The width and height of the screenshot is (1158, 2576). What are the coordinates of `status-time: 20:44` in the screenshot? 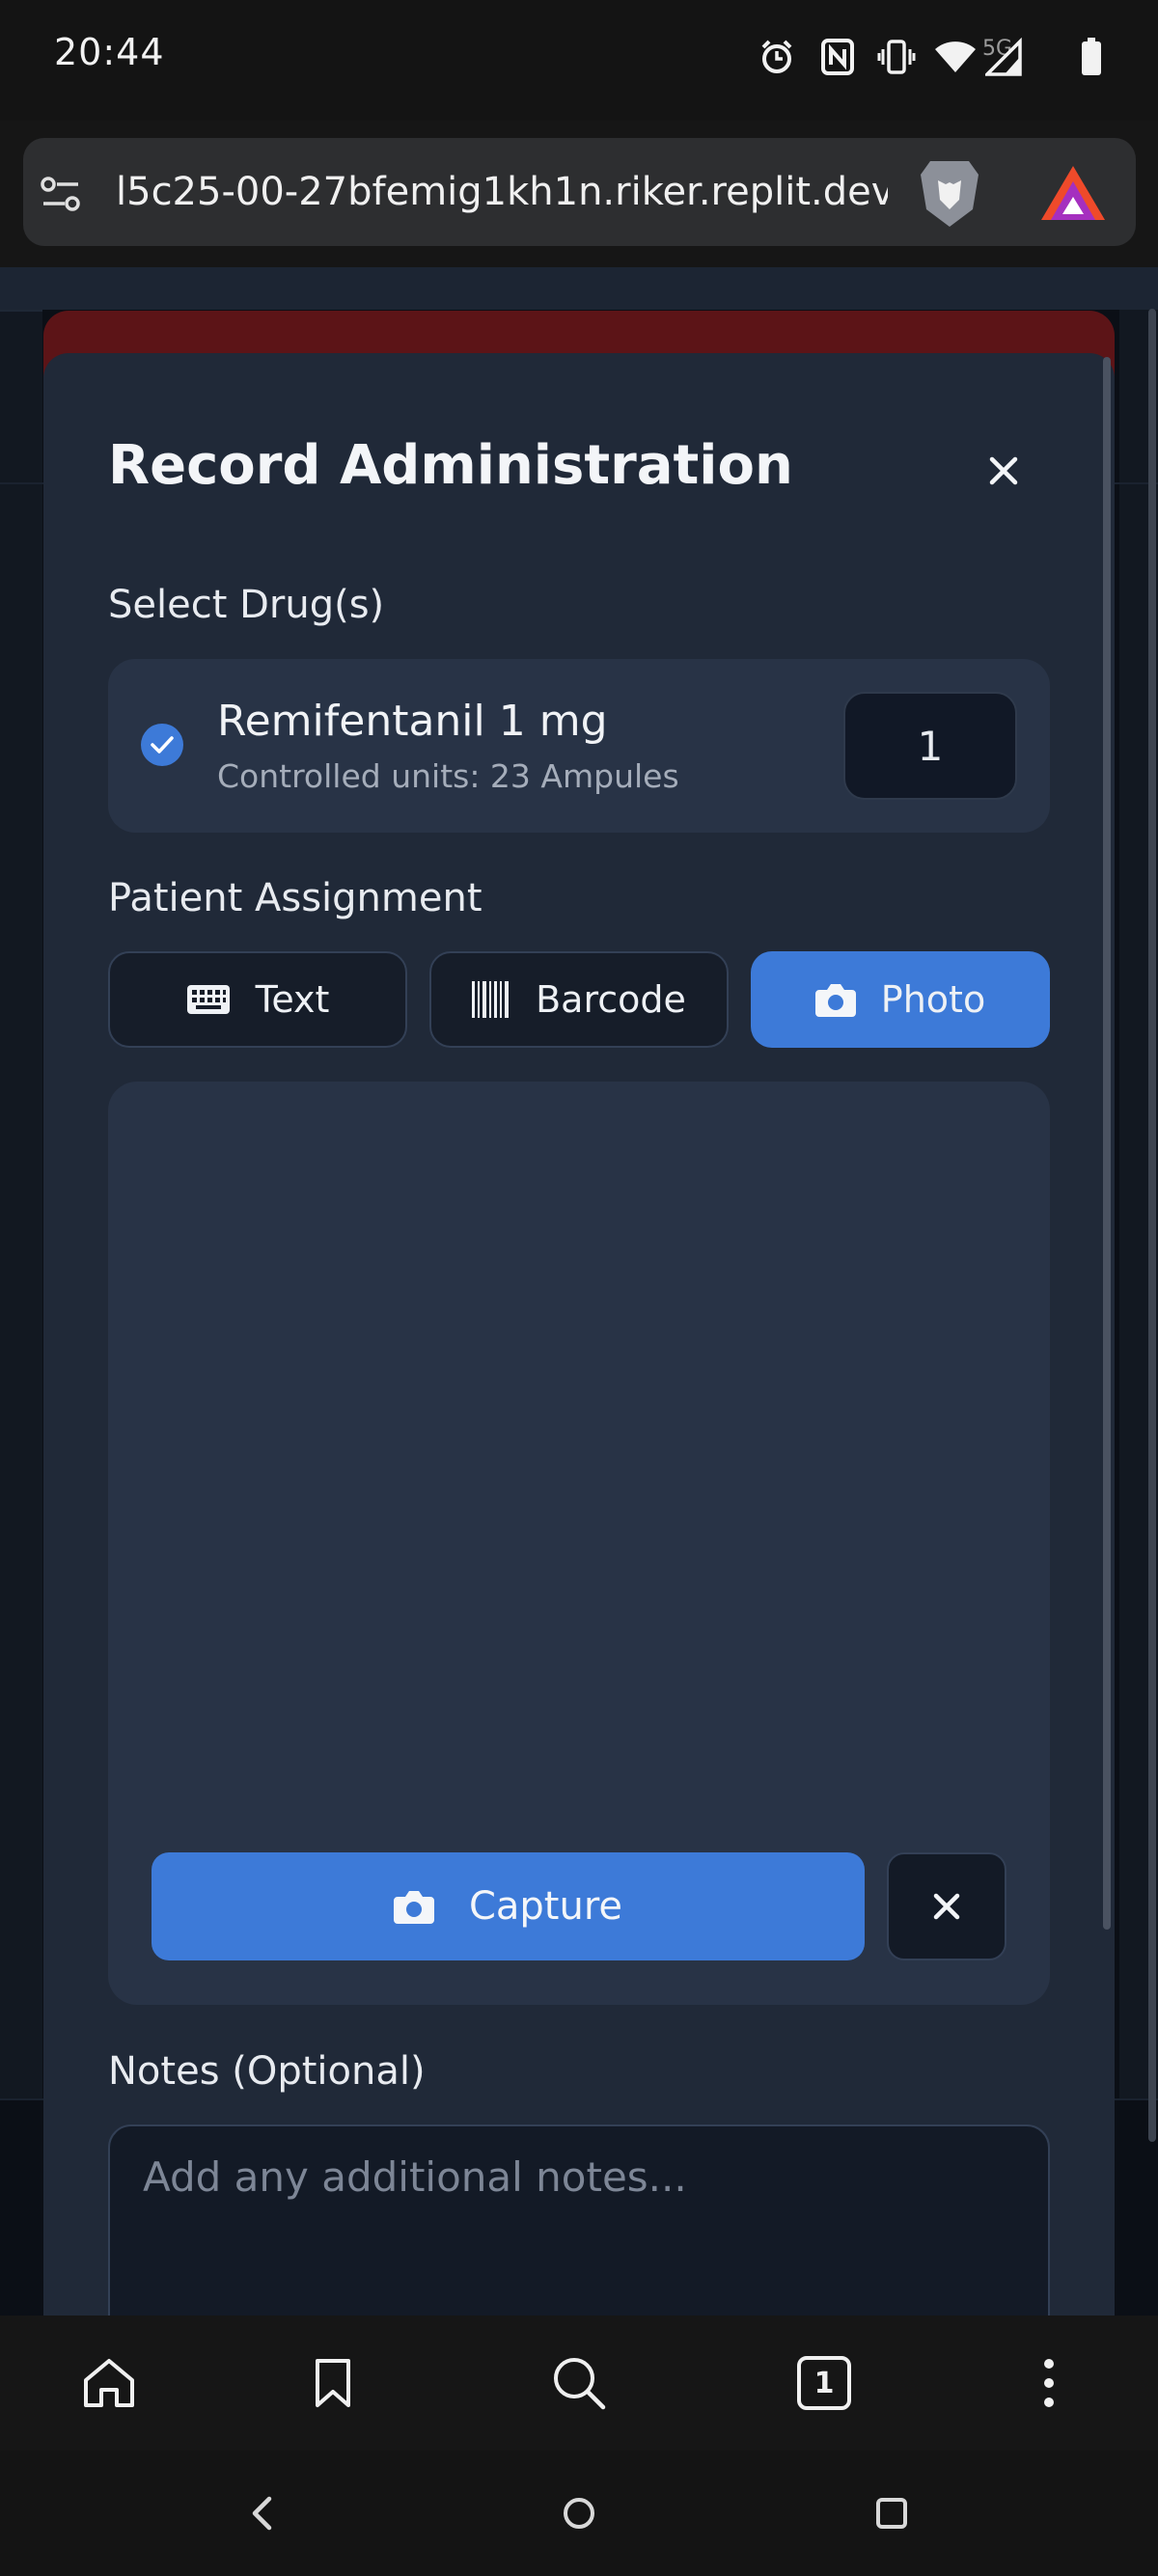 It's located at (109, 52).